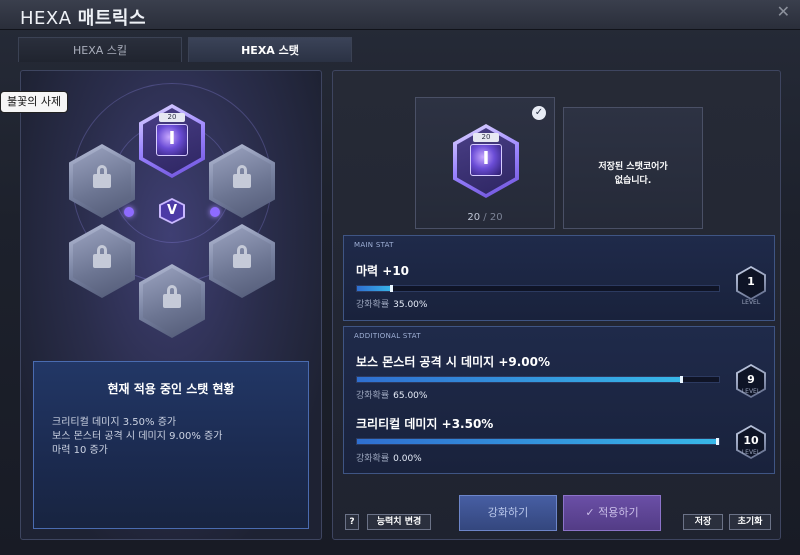  I want to click on selected-core-slot: ✓ 20 I 20 / 20, so click(485, 163).